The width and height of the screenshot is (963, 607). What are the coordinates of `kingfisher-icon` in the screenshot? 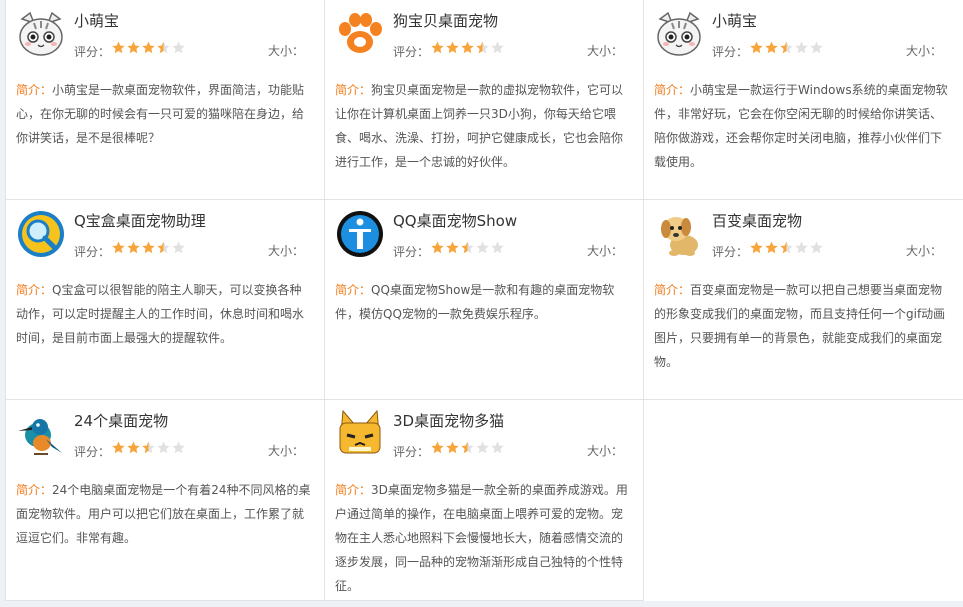 It's located at (41, 434).